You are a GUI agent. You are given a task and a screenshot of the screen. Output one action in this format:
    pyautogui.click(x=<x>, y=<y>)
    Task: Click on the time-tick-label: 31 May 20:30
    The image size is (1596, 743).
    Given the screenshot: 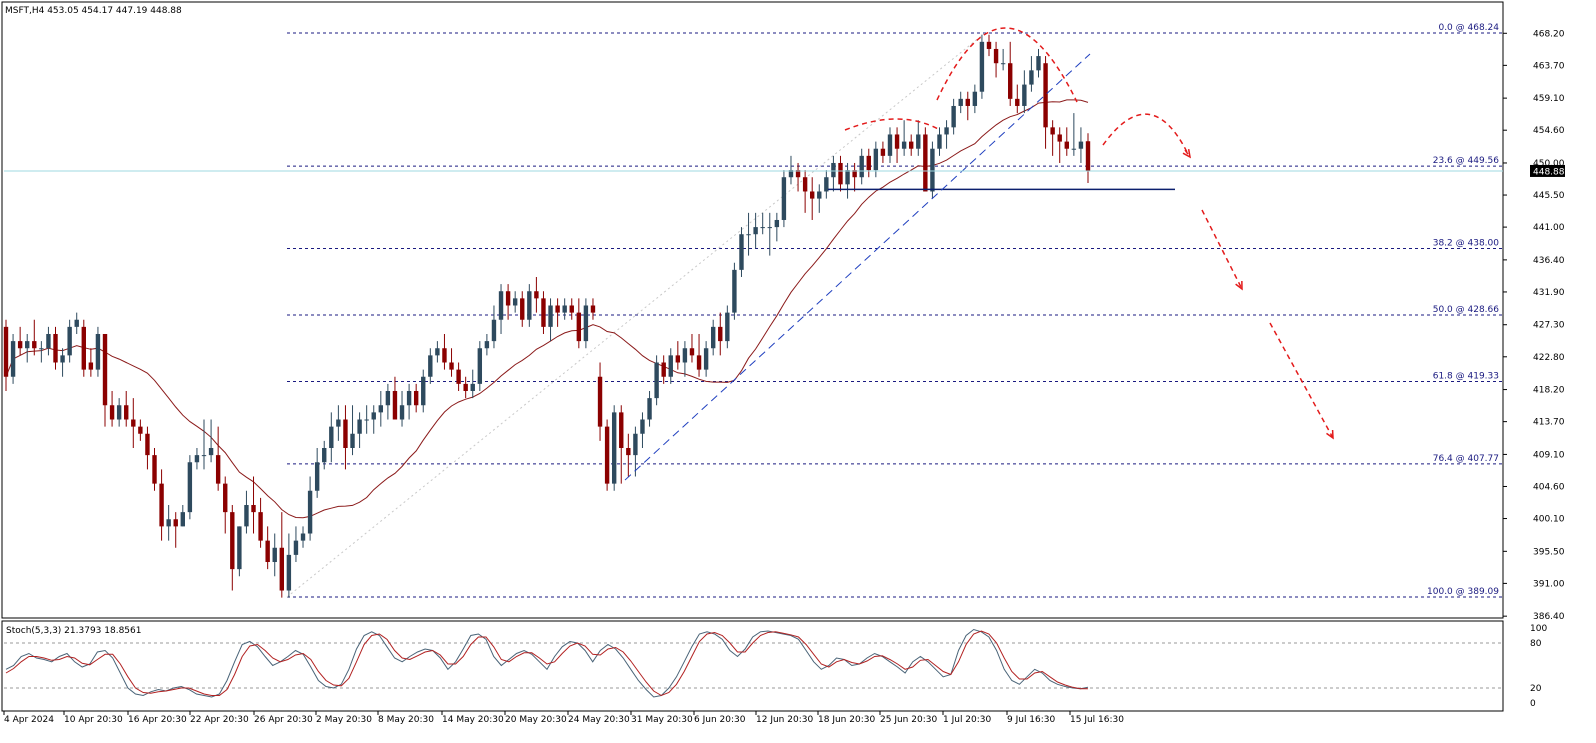 What is the action you would take?
    pyautogui.click(x=662, y=720)
    